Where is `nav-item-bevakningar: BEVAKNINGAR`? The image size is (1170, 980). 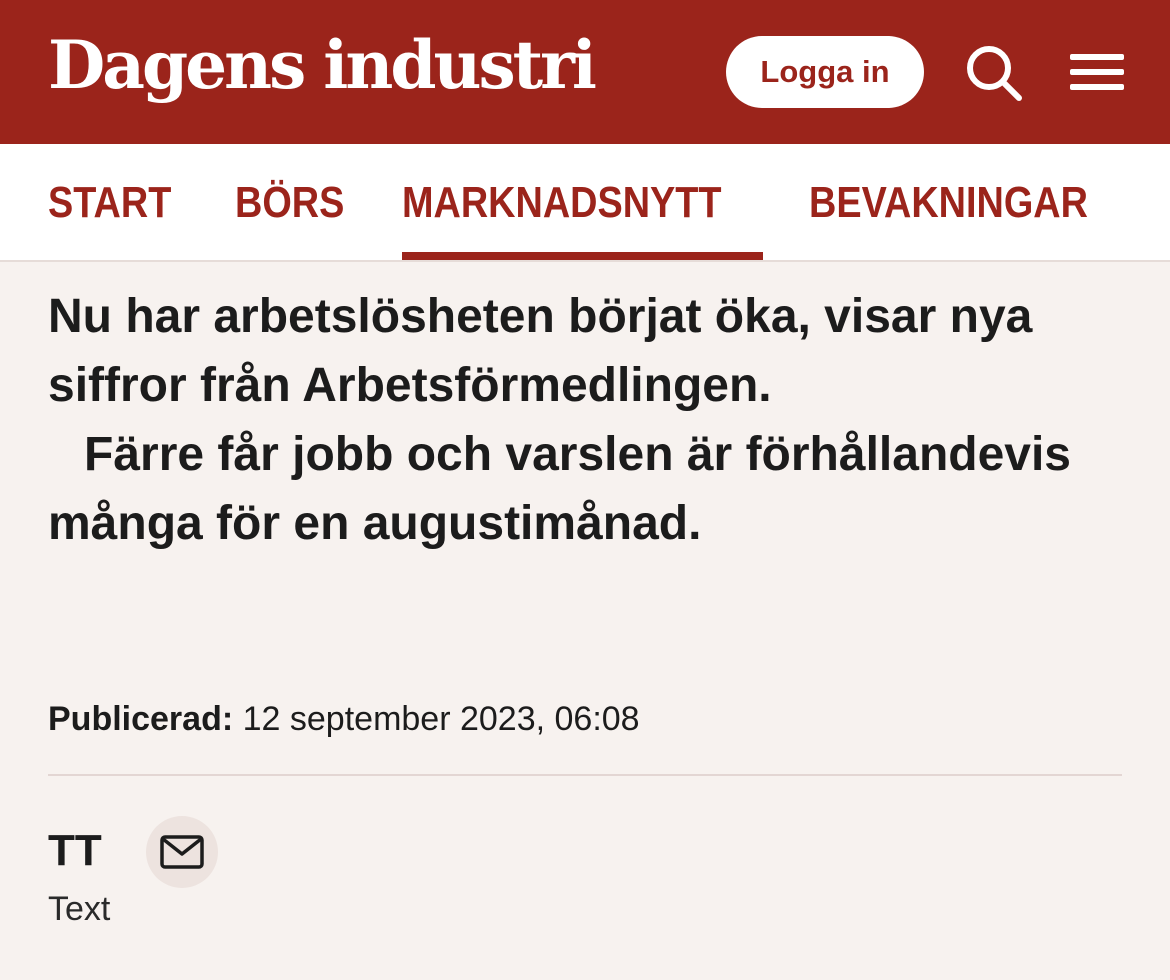 nav-item-bevakningar: BEVAKNINGAR is located at coordinates (948, 203).